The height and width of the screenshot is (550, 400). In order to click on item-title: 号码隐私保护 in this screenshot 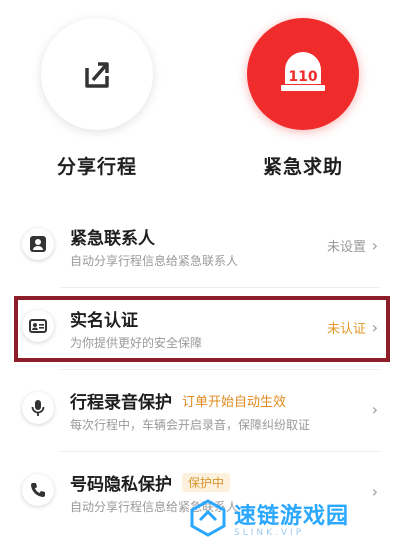, I will do `click(121, 484)`.